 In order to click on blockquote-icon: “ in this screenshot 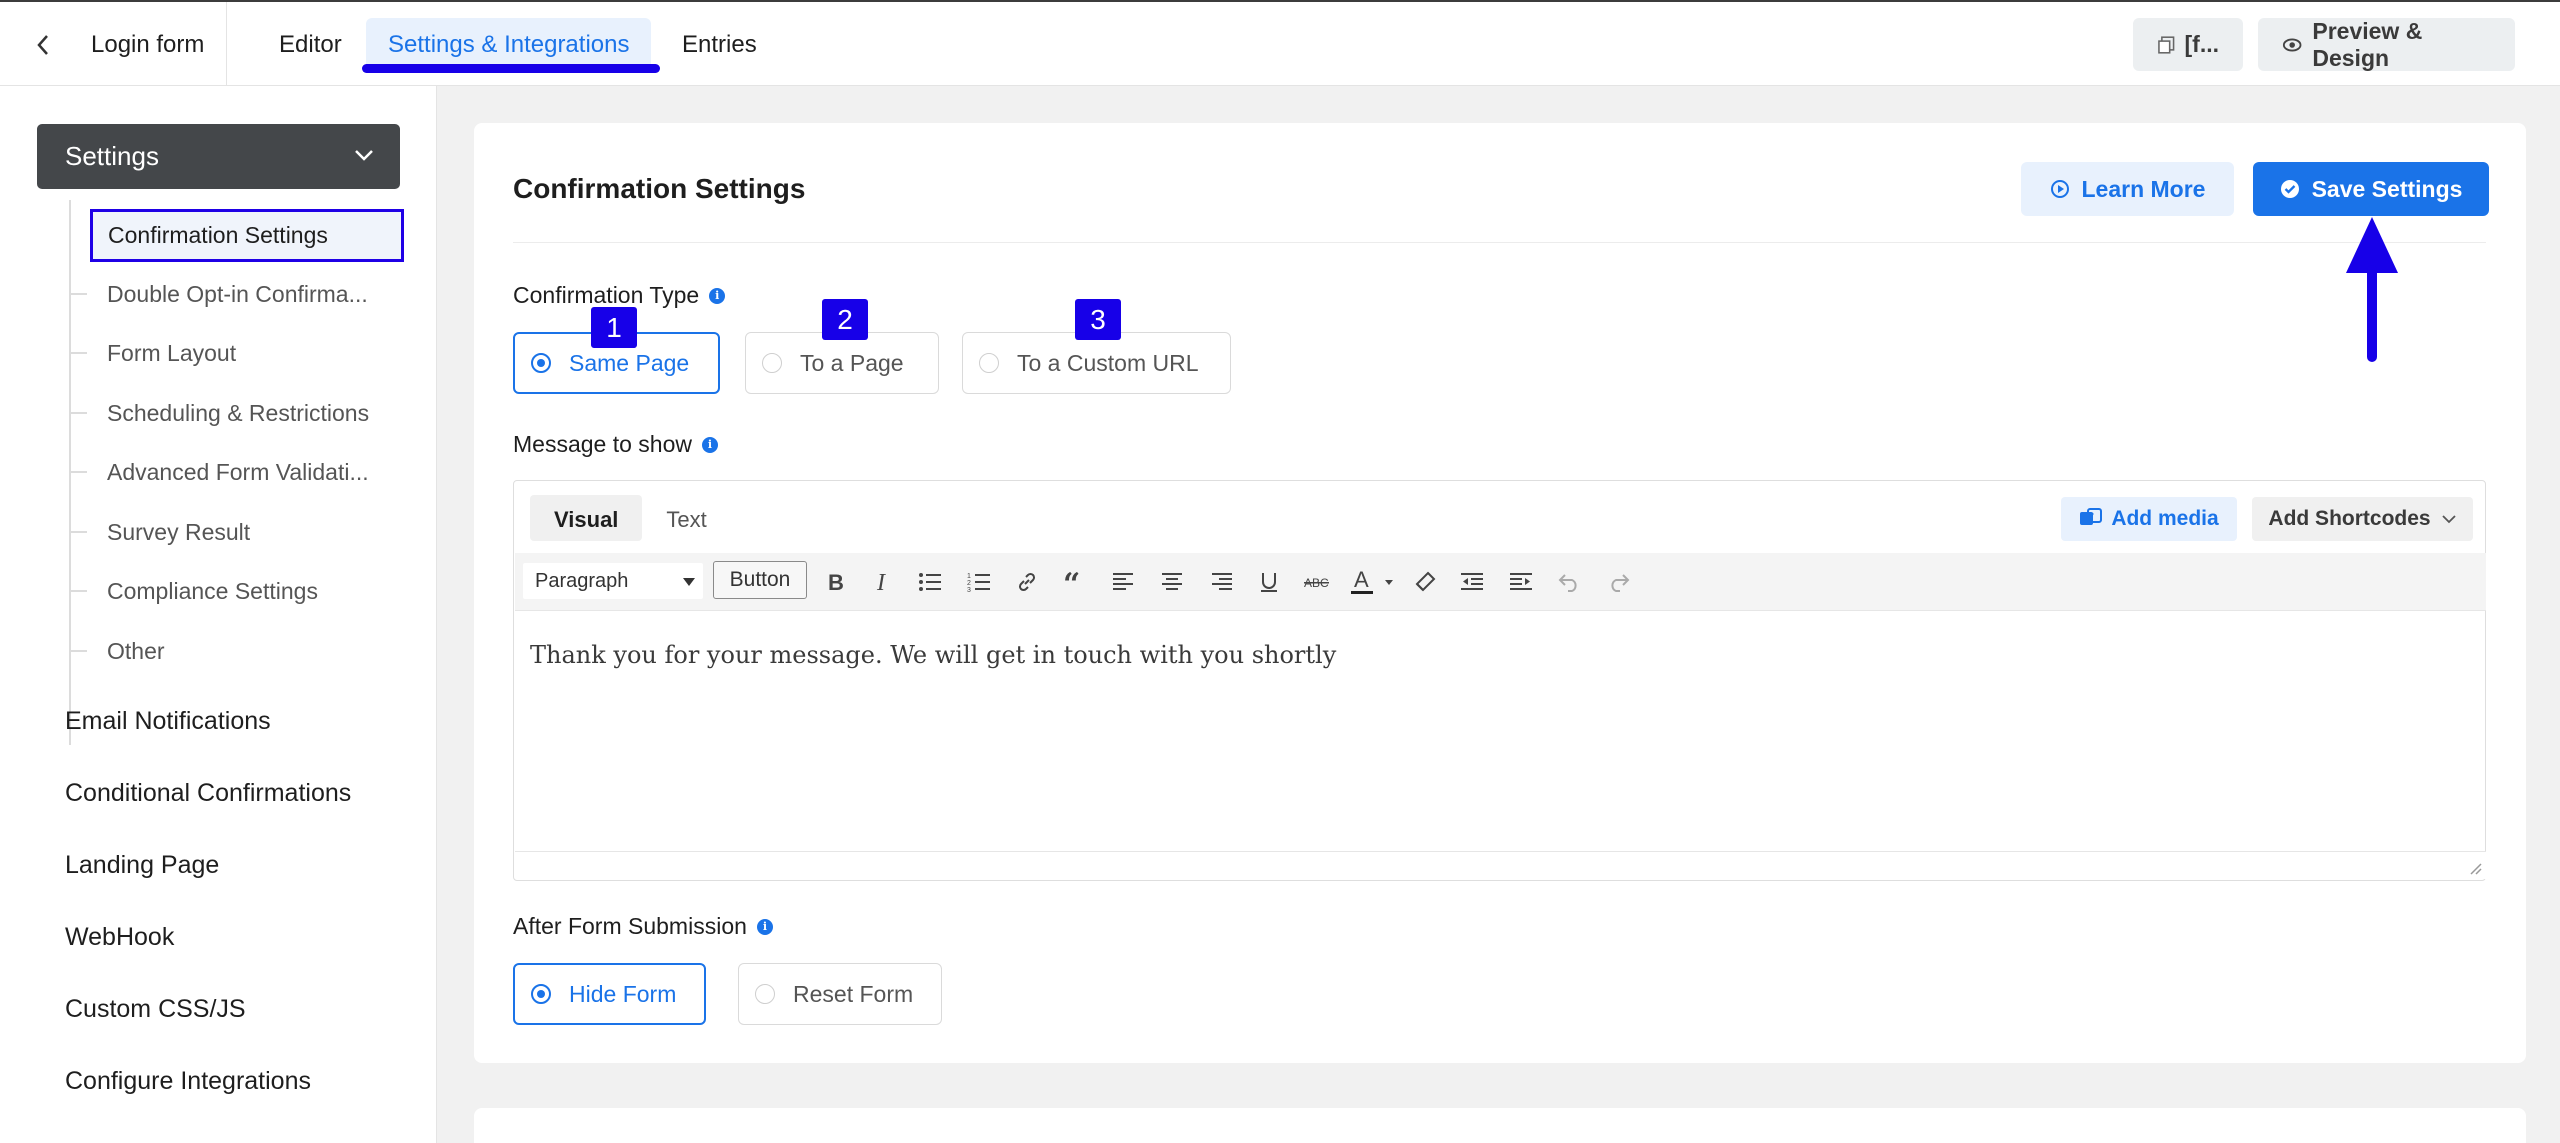, I will do `click(1075, 582)`.